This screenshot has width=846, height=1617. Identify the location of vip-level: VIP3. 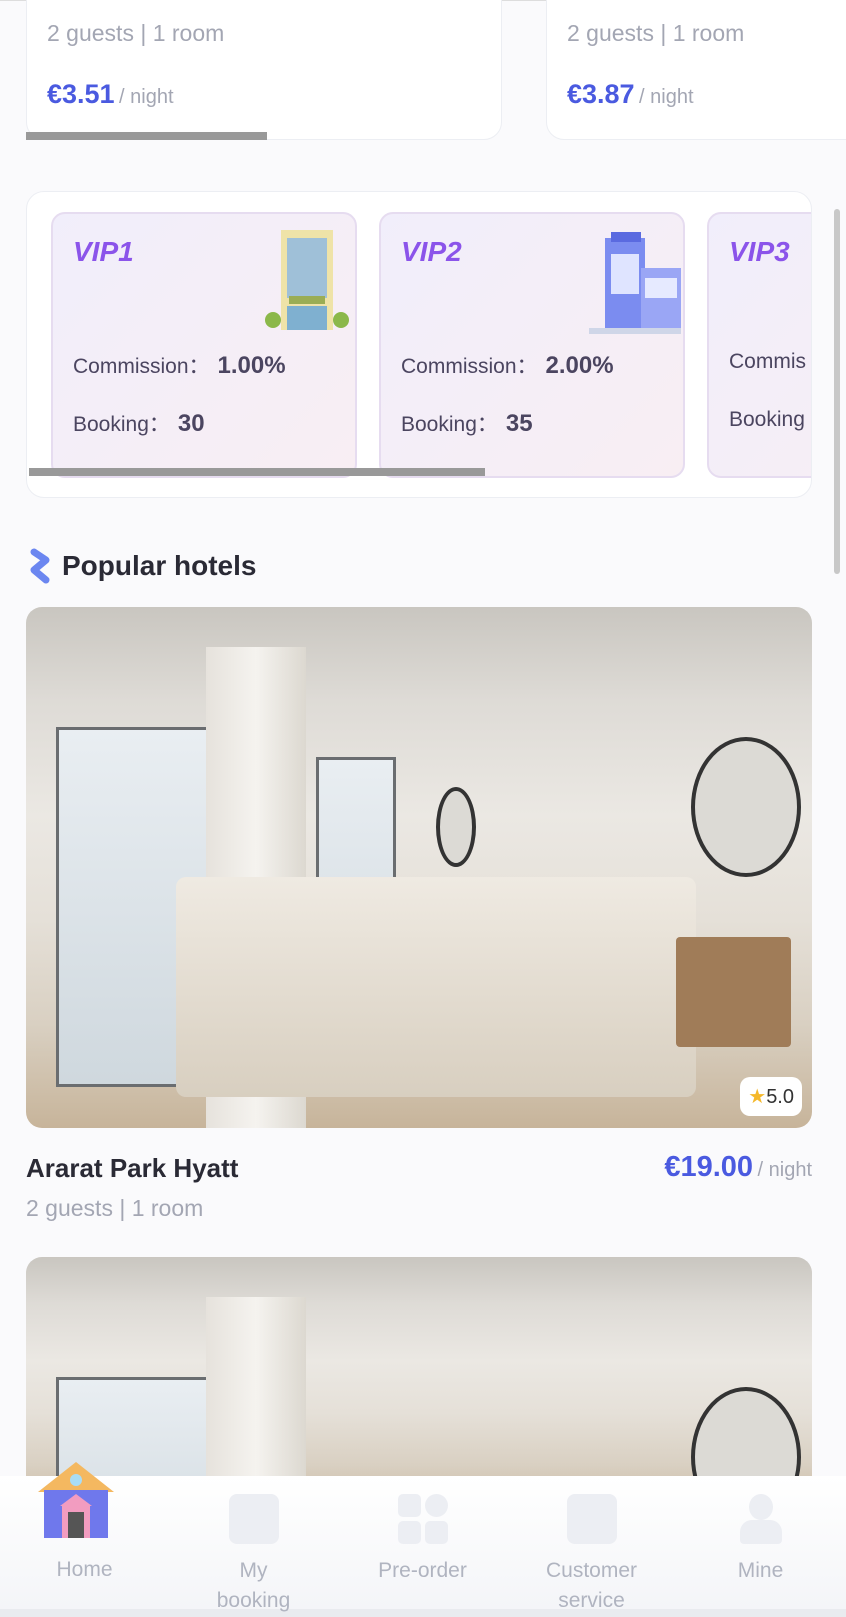
(759, 251).